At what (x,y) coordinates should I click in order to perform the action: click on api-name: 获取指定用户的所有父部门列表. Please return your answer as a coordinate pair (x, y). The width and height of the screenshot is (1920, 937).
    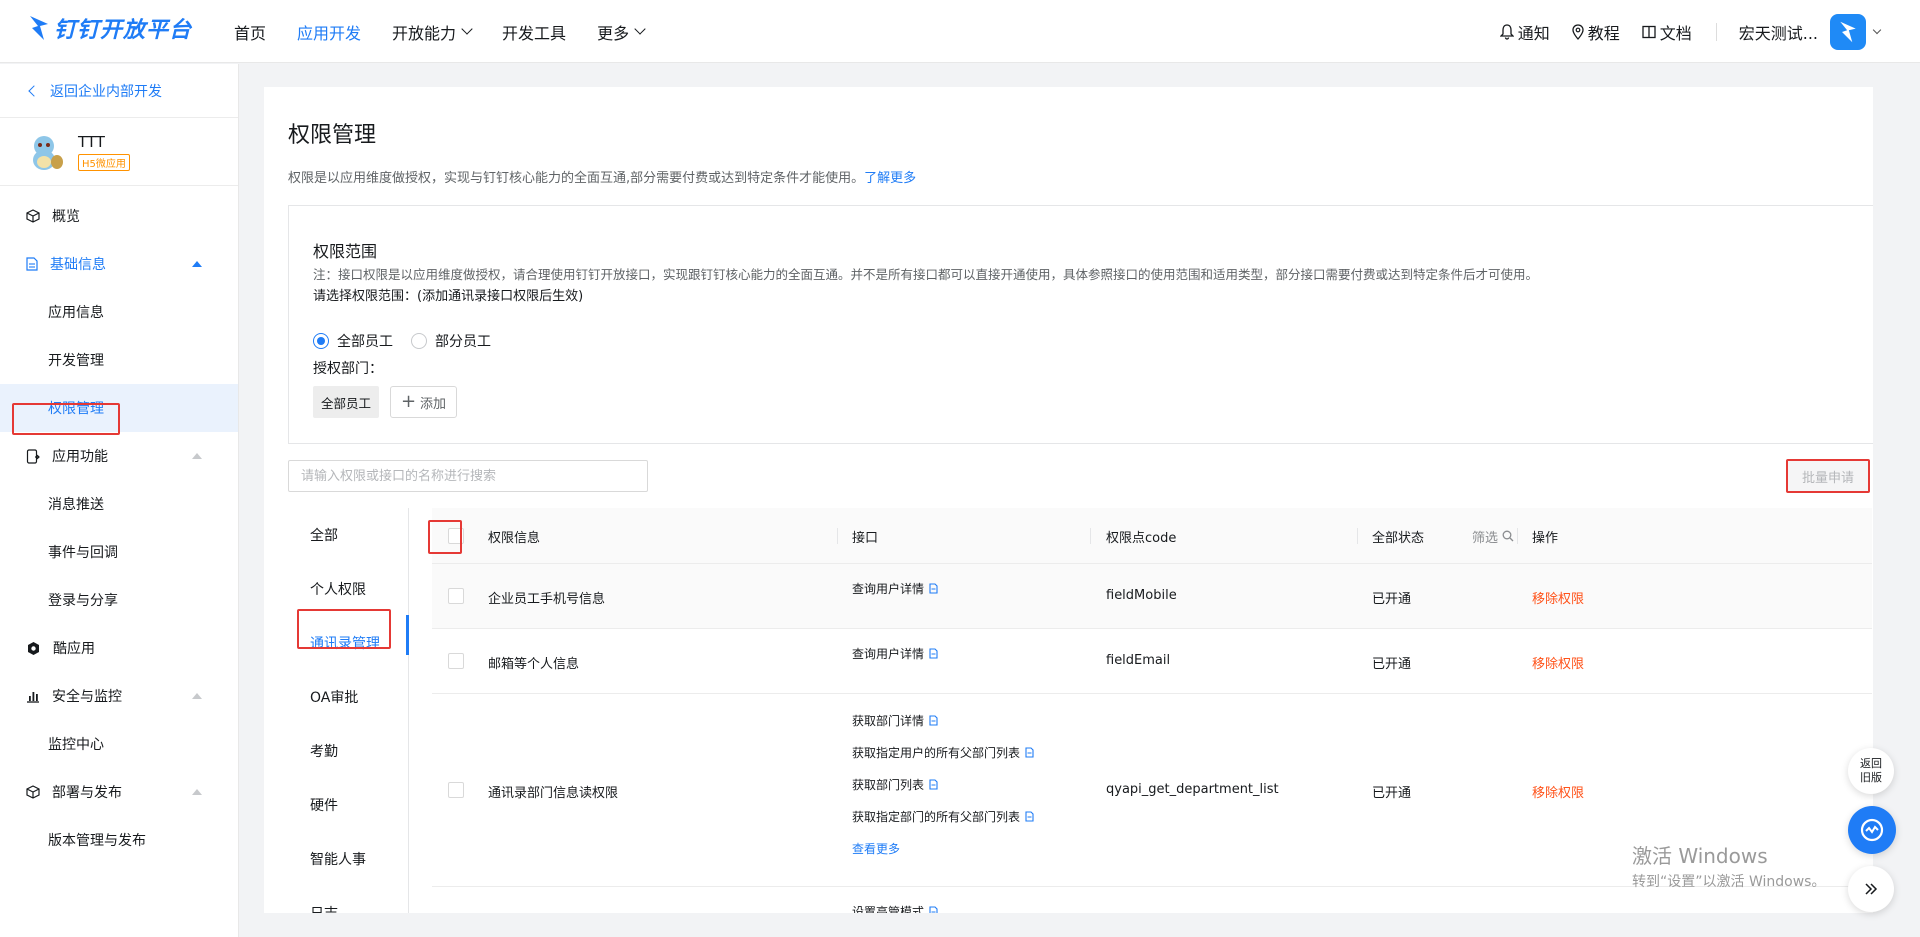
    Looking at the image, I should click on (936, 752).